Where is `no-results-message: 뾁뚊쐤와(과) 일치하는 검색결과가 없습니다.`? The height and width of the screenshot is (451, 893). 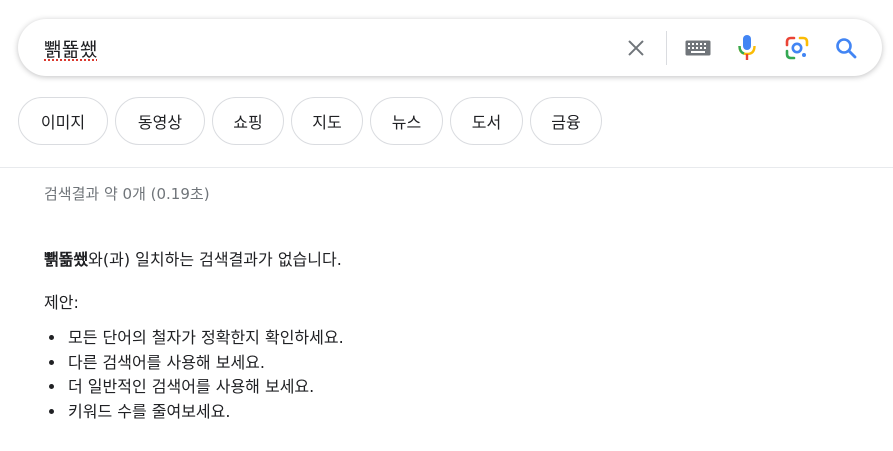
no-results-message: 뾁뚊쐤와(과) 일치하는 검색결과가 없습니다. is located at coordinates (193, 258).